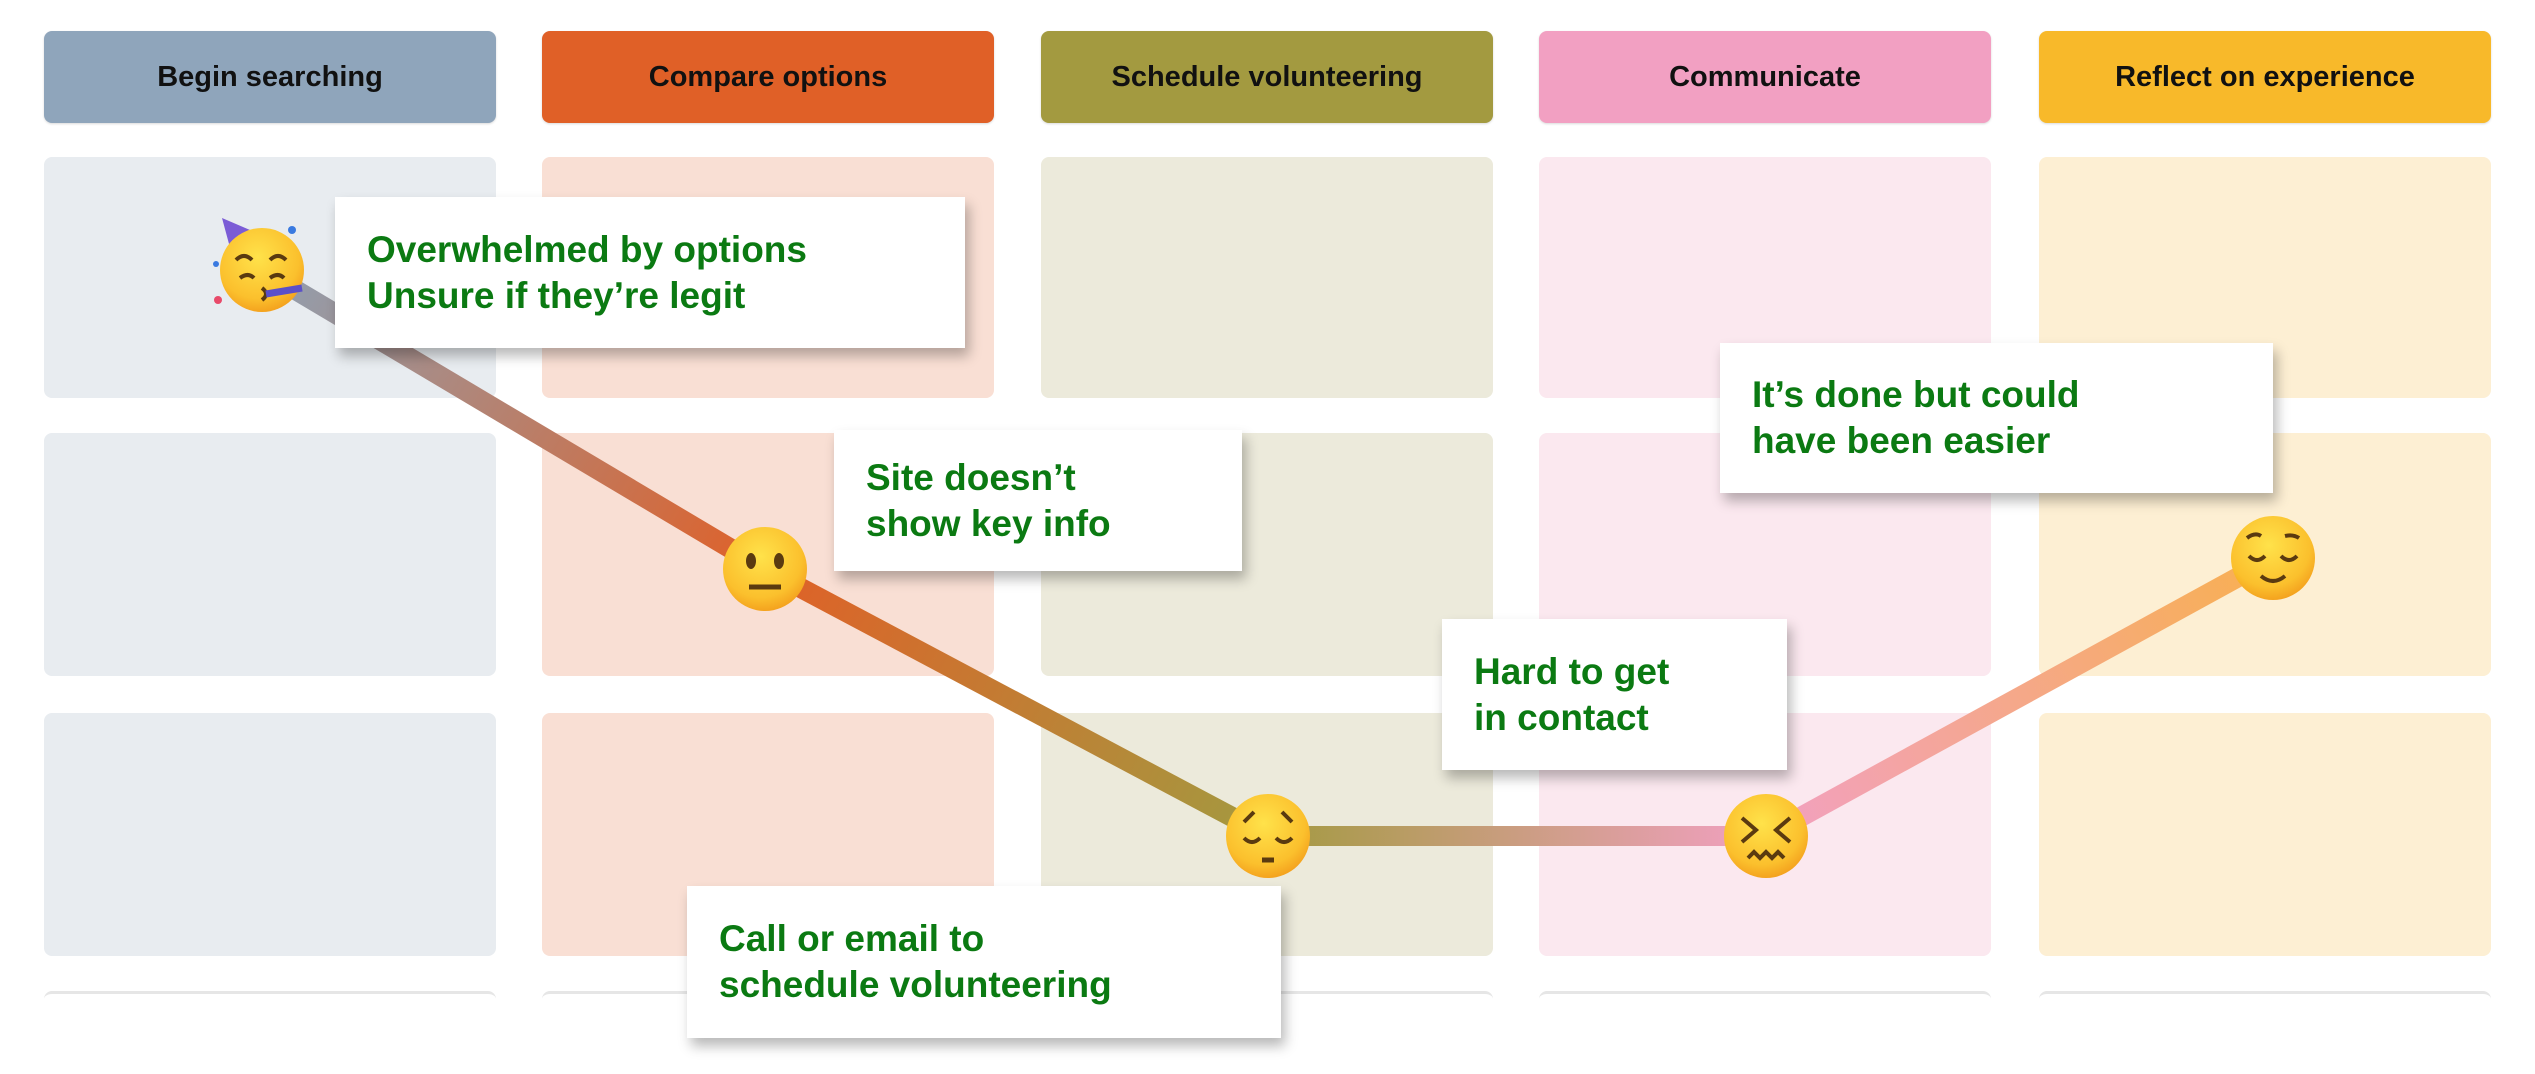 The width and height of the screenshot is (2535, 1074). Describe the element at coordinates (2273, 558) in the screenshot. I see `relieved-face-icon` at that location.